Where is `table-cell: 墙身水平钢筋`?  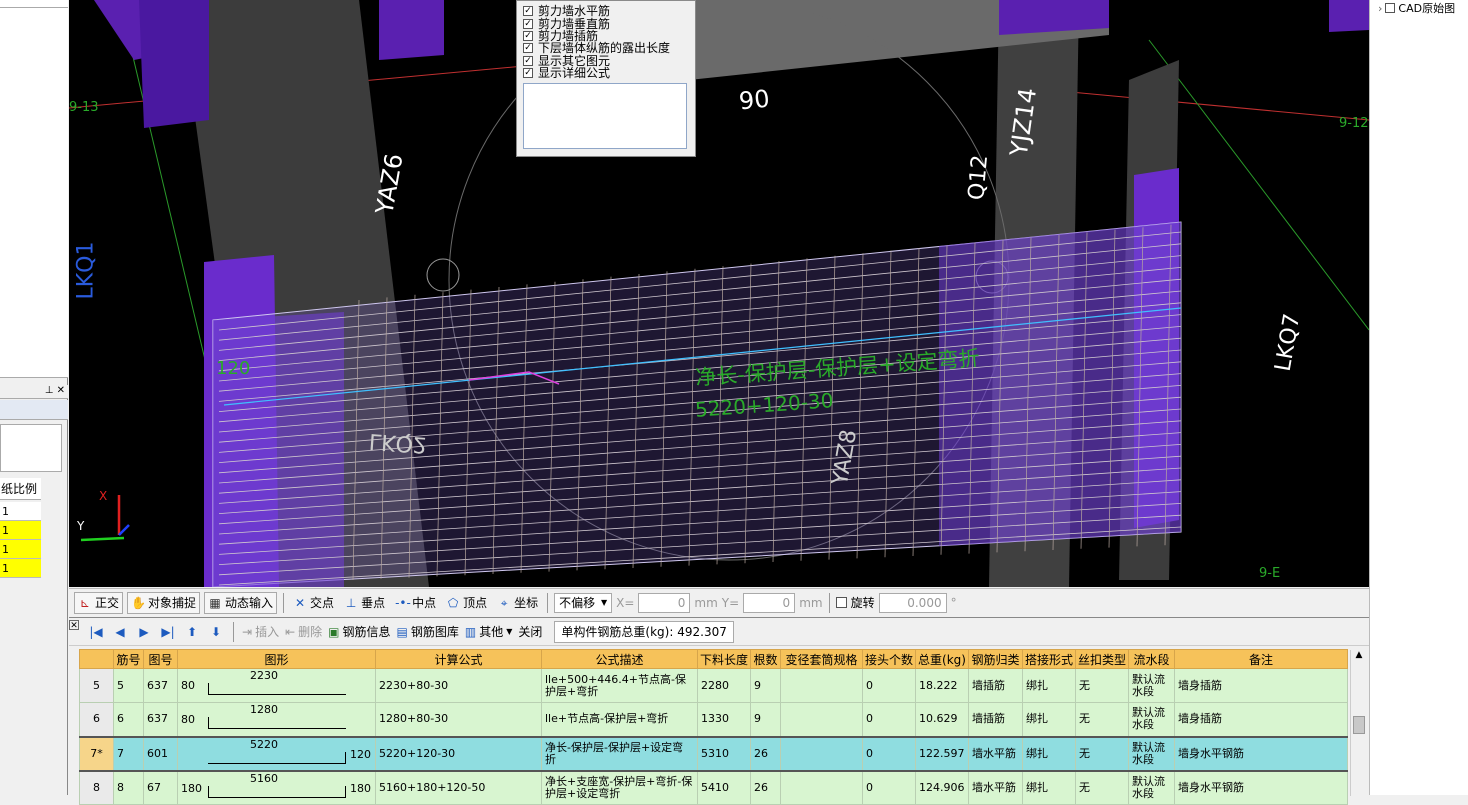 table-cell: 墙身水平钢筋 is located at coordinates (1261, 787).